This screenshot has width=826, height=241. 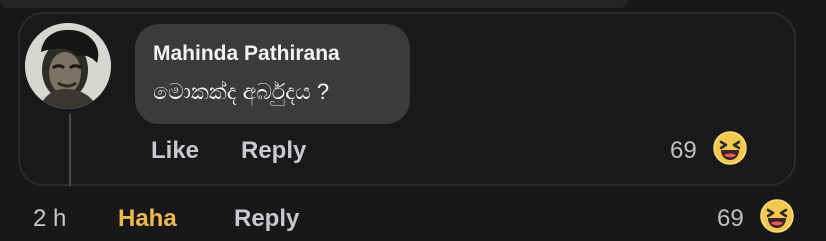 What do you see at coordinates (266, 219) in the screenshot?
I see `parent-reply-button: Reply` at bounding box center [266, 219].